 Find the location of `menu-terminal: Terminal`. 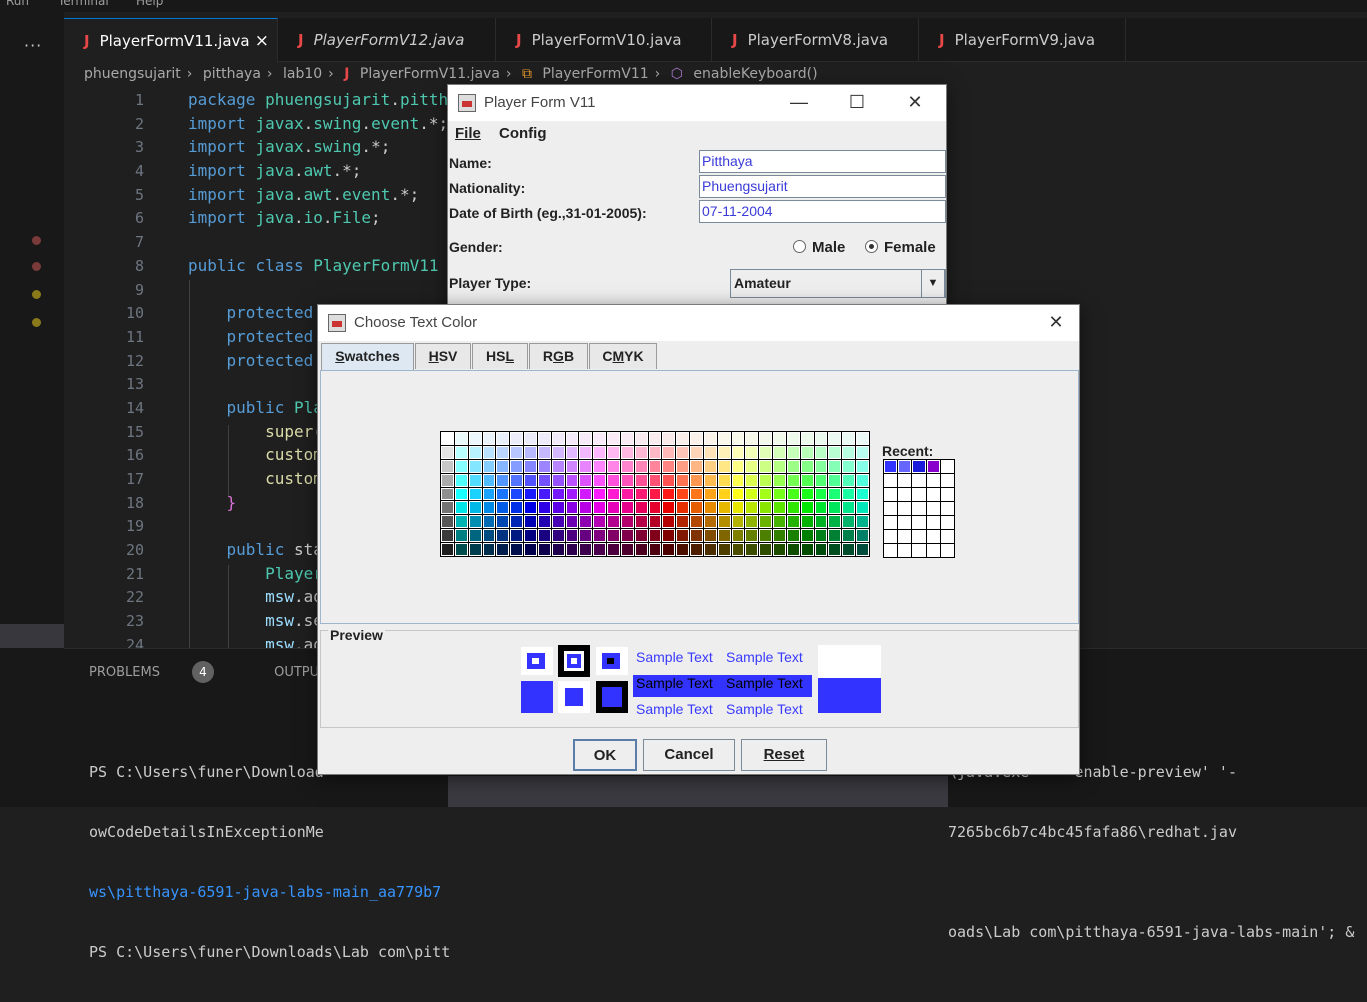

menu-terminal: Terminal is located at coordinates (83, 4).